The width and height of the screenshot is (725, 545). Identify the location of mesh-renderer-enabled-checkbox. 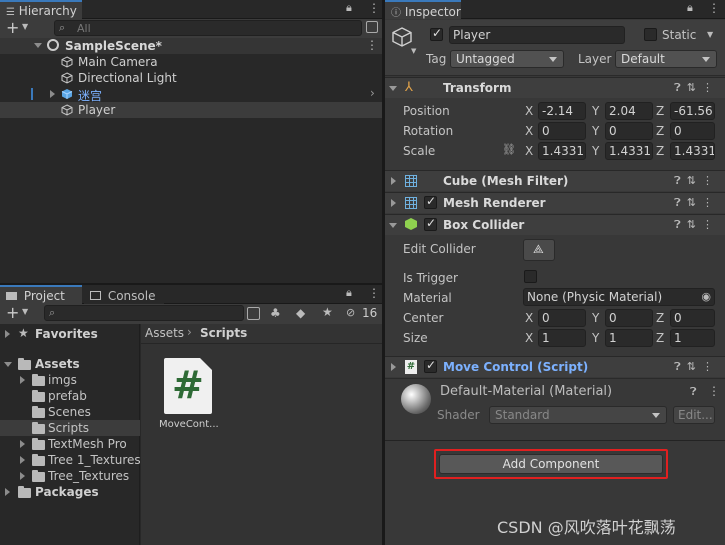
(430, 201).